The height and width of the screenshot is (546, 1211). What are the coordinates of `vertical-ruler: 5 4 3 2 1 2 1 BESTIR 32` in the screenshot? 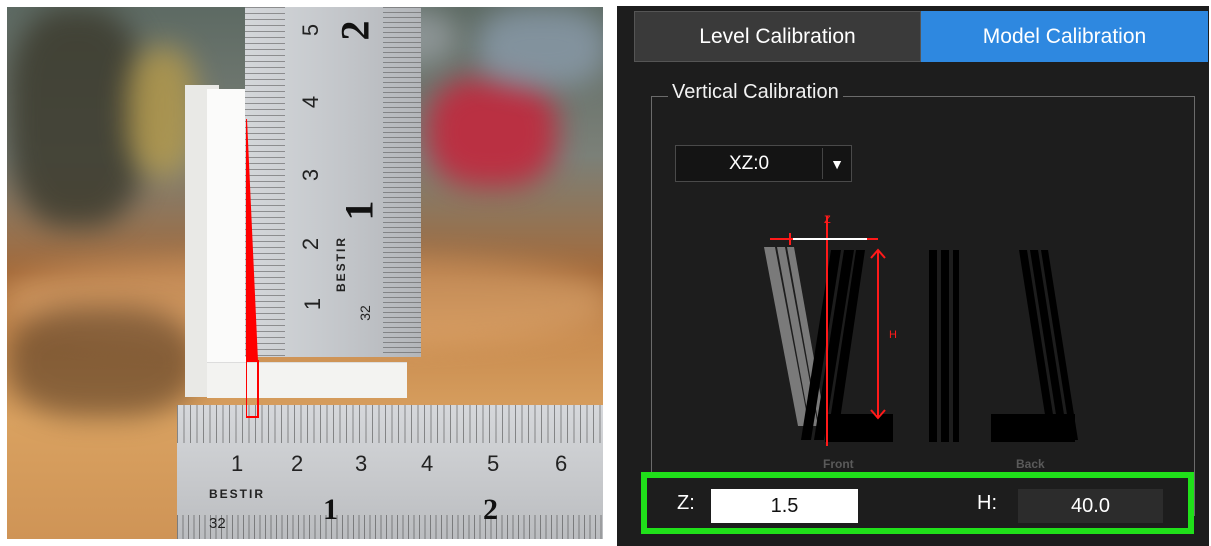 It's located at (333, 182).